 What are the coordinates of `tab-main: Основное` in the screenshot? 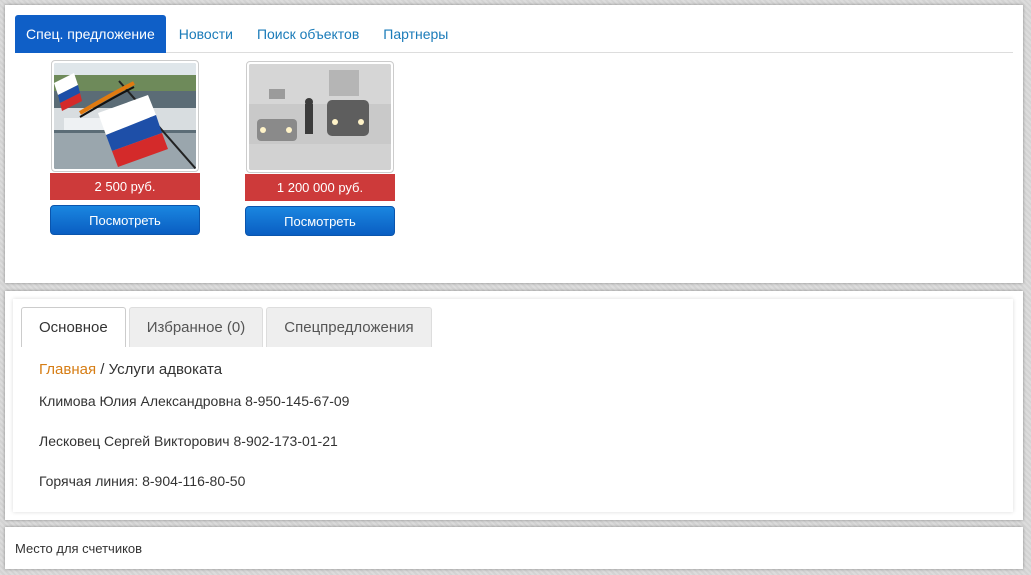 It's located at (73, 327).